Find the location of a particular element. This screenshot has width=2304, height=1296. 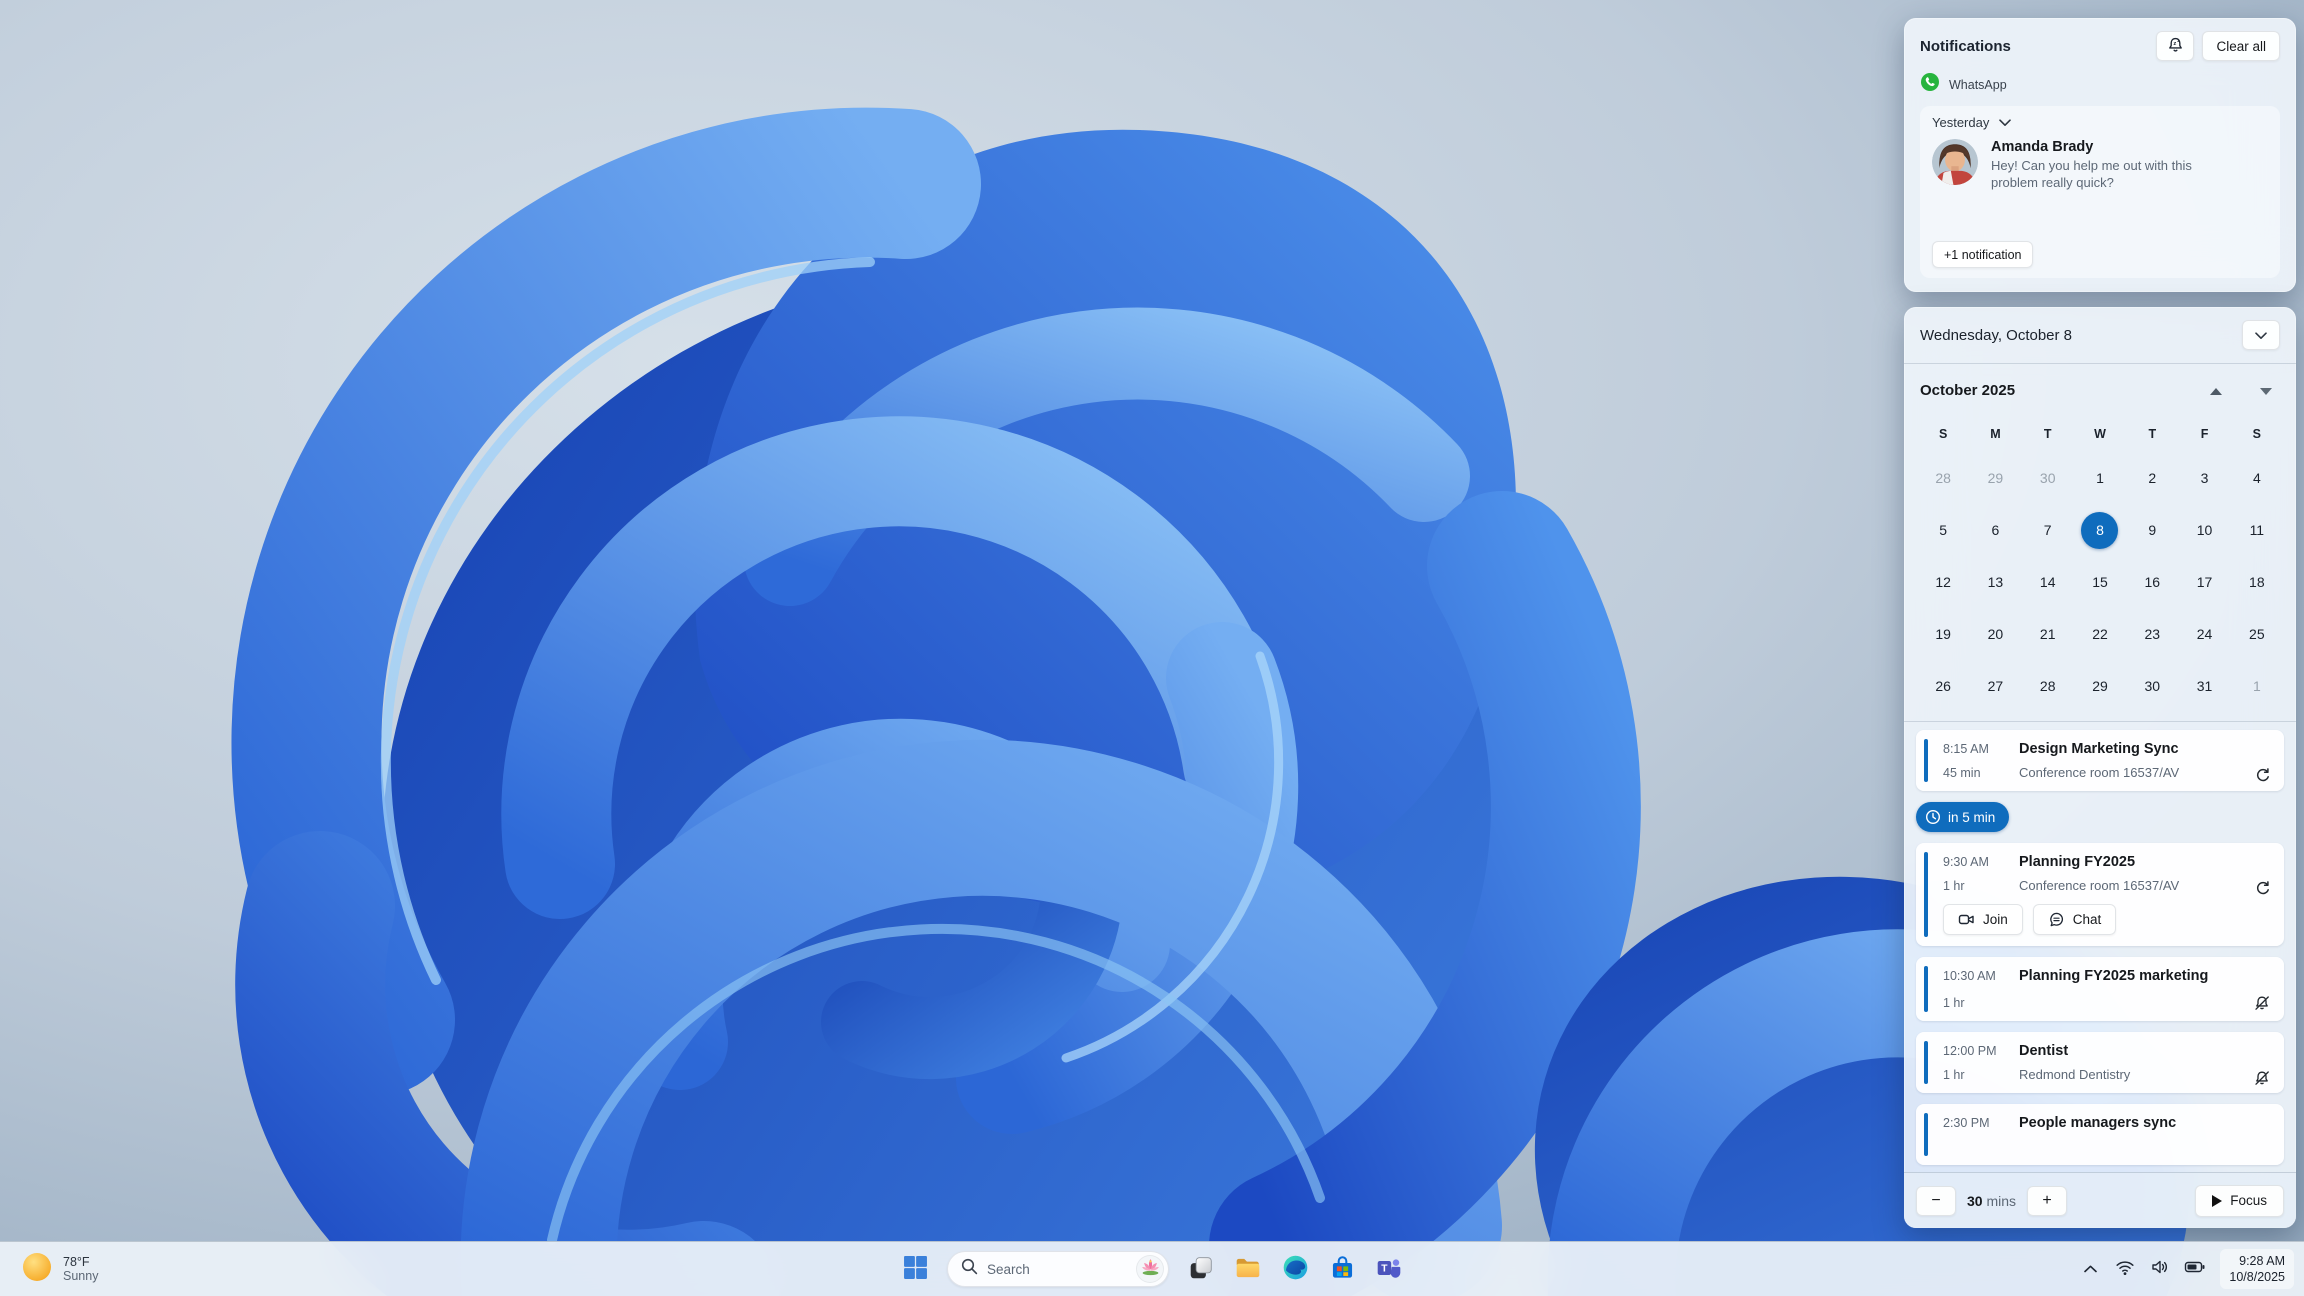

search-highlight-button is located at coordinates (1150, 1269).